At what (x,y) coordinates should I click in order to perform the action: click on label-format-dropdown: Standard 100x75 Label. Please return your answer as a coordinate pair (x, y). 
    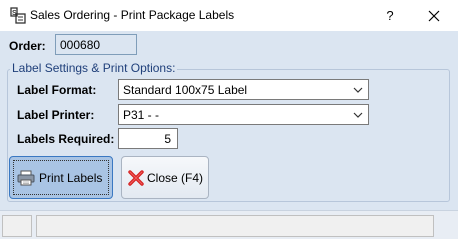
    Looking at the image, I should click on (243, 89).